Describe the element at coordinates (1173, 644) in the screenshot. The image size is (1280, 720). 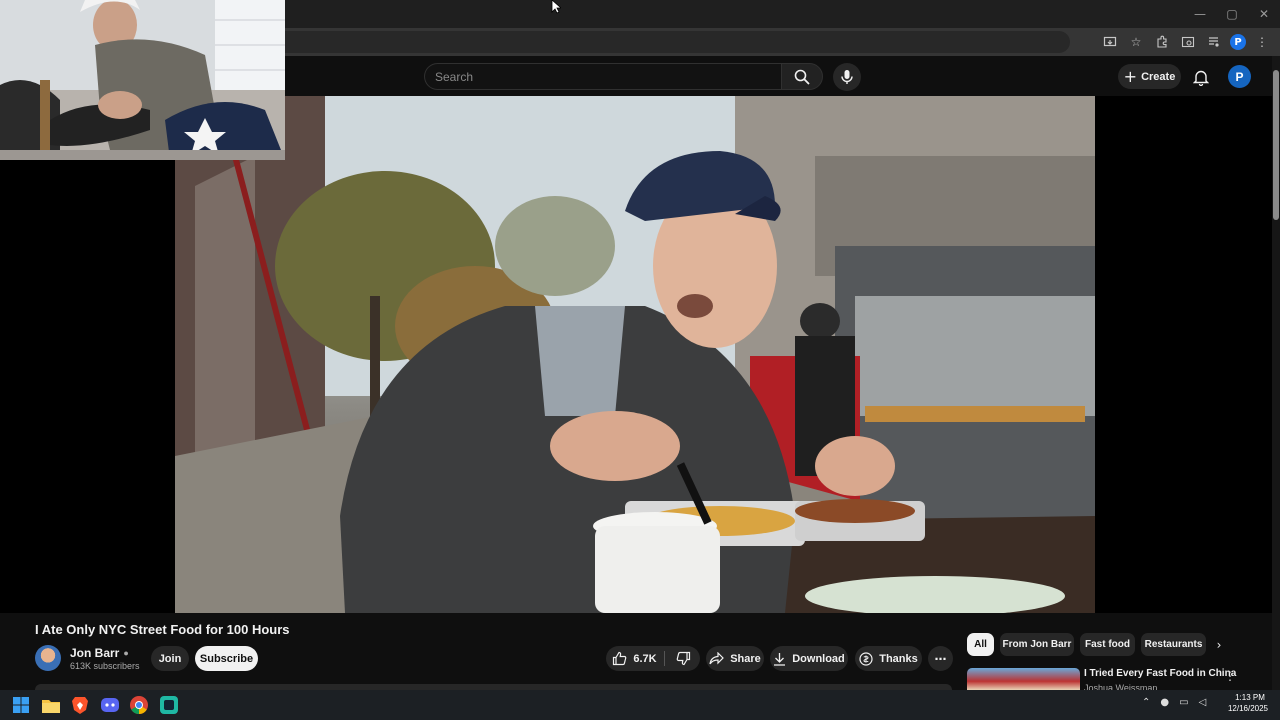
I see `chip-restaurants: Restaurants` at that location.